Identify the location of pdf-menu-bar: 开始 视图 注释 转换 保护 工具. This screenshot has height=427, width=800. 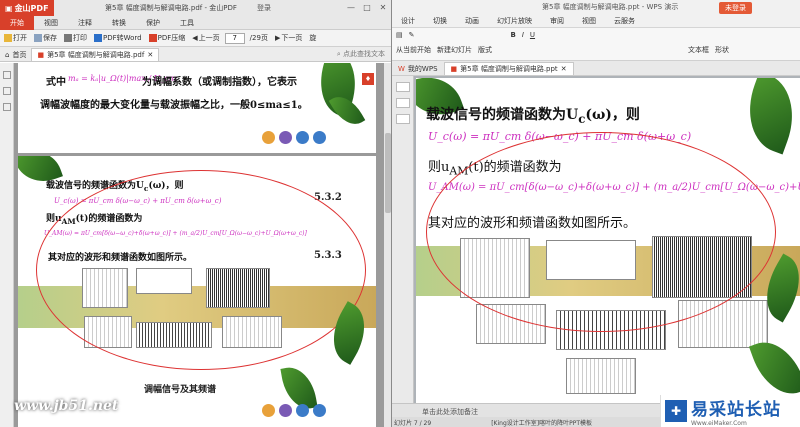
(195, 22).